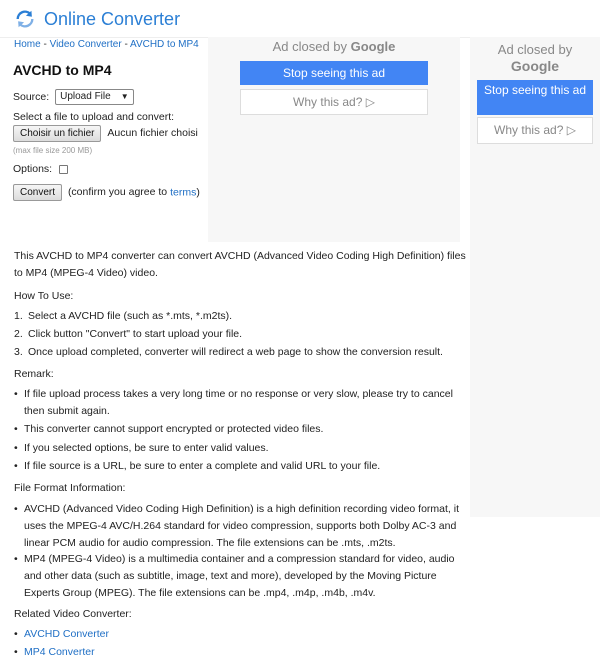 This screenshot has width=600, height=664. What do you see at coordinates (535, 66) in the screenshot?
I see `ad-side-closed-brand: Google` at bounding box center [535, 66].